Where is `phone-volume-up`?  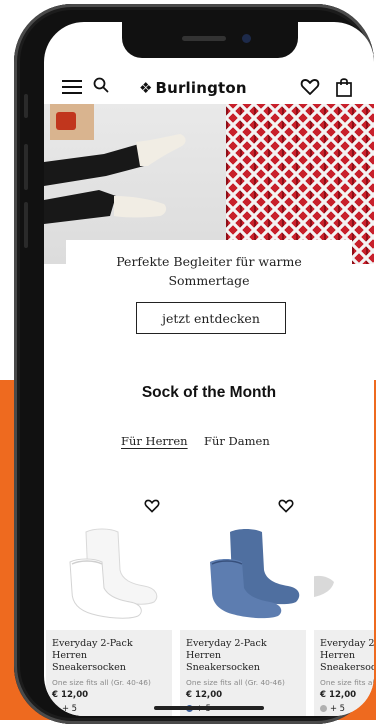
phone-volume-up is located at coordinates (26, 167).